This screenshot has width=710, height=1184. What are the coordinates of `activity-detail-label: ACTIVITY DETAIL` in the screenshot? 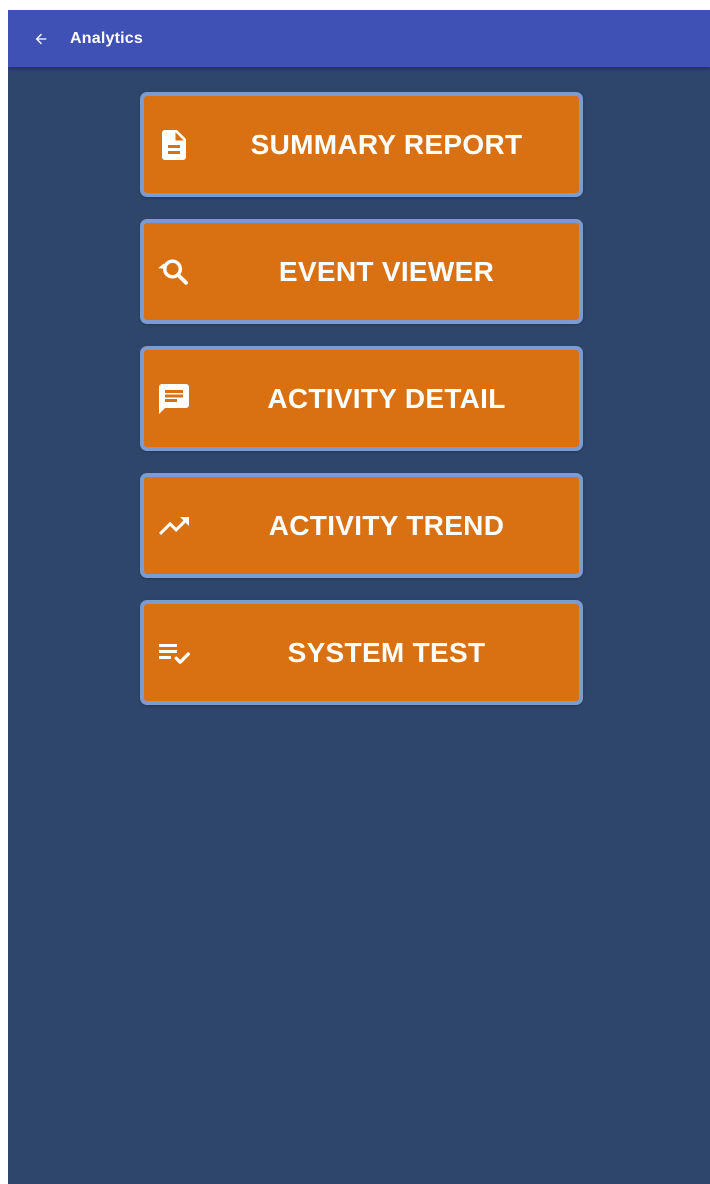 It's located at (386, 398).